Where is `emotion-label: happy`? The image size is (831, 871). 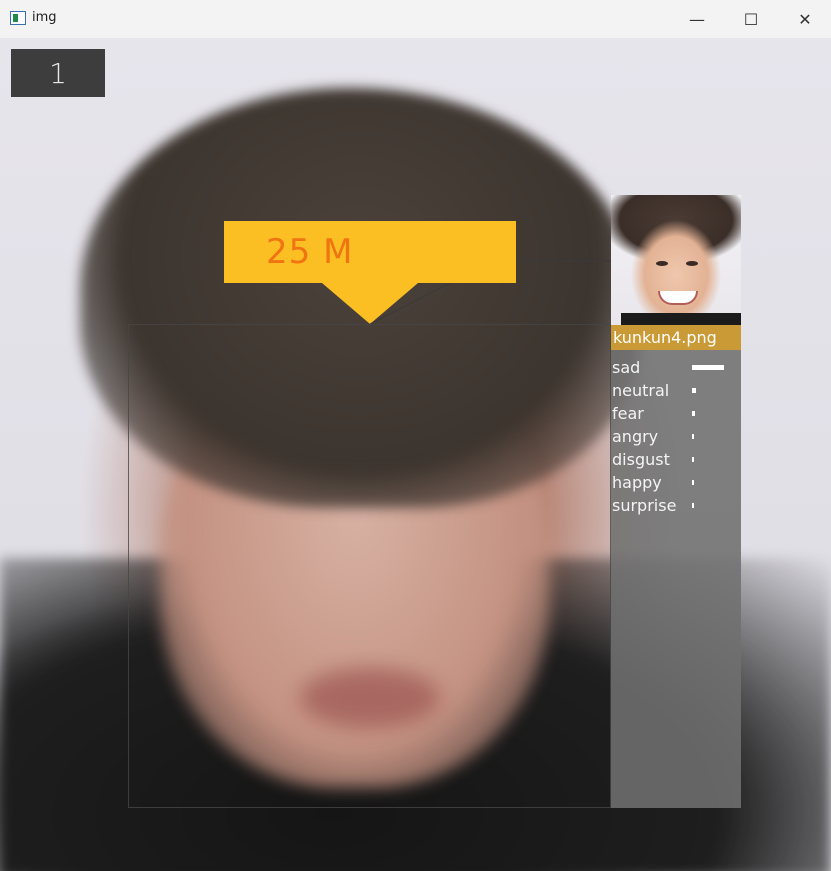 emotion-label: happy is located at coordinates (637, 482).